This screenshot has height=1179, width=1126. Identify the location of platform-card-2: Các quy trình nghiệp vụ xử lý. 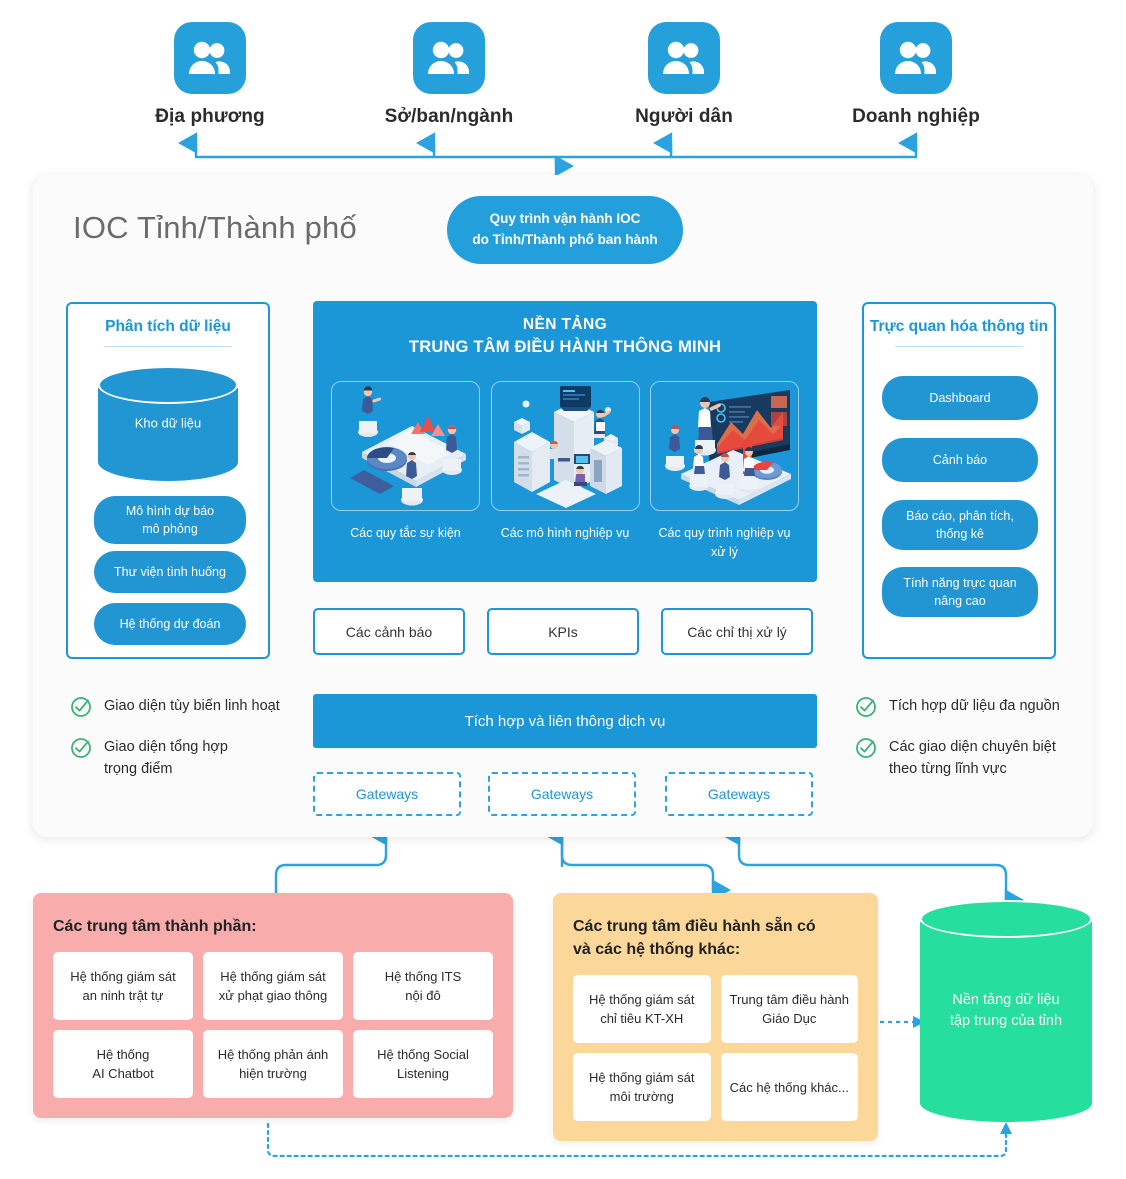
(724, 471).